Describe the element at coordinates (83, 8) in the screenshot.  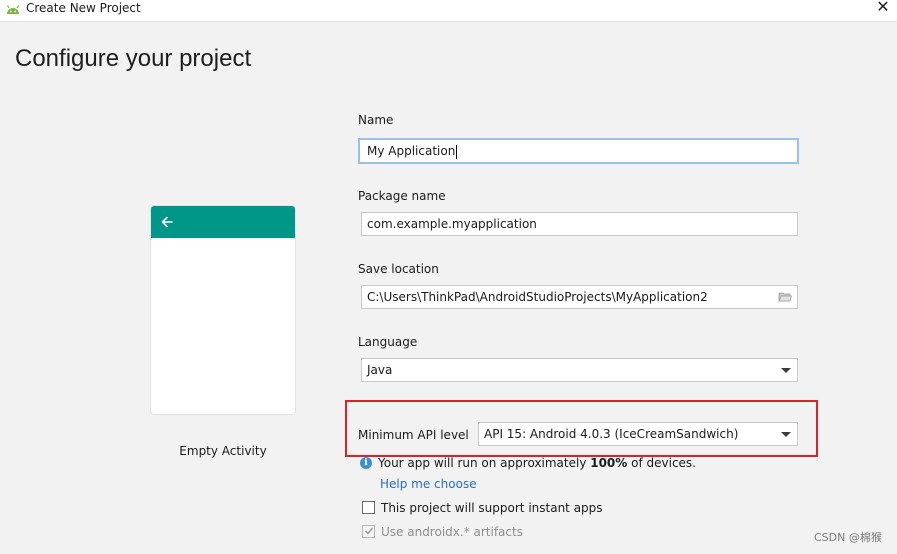
I see `window-title: Create New Project` at that location.